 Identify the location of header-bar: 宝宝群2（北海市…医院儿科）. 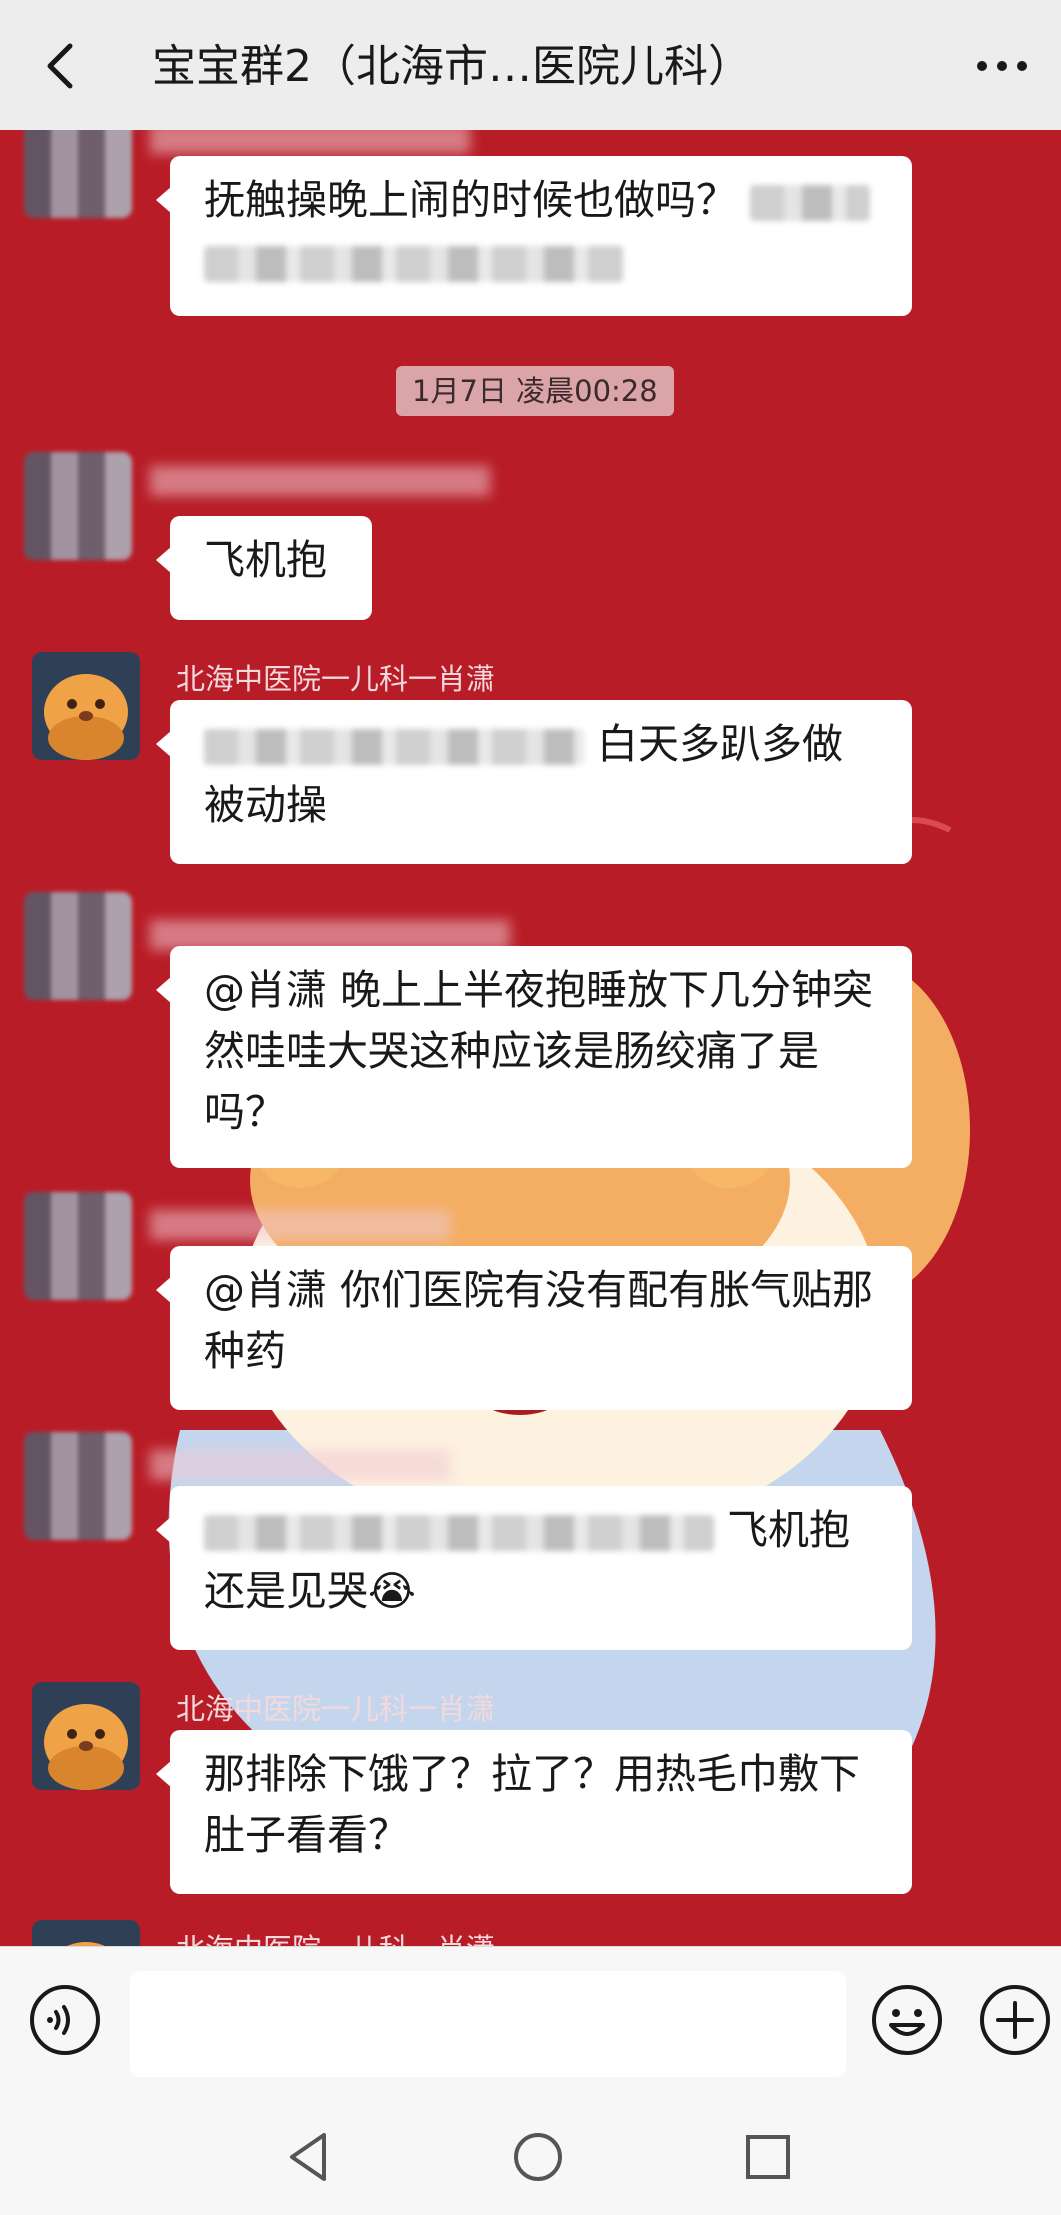
(530, 65).